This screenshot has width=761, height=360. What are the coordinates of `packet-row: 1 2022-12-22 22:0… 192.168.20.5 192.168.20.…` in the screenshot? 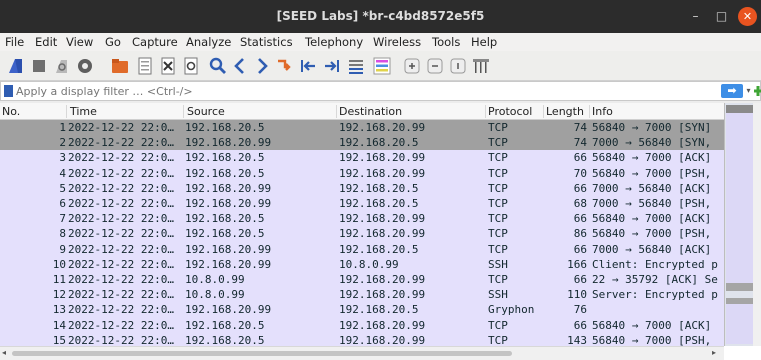 It's located at (362, 128).